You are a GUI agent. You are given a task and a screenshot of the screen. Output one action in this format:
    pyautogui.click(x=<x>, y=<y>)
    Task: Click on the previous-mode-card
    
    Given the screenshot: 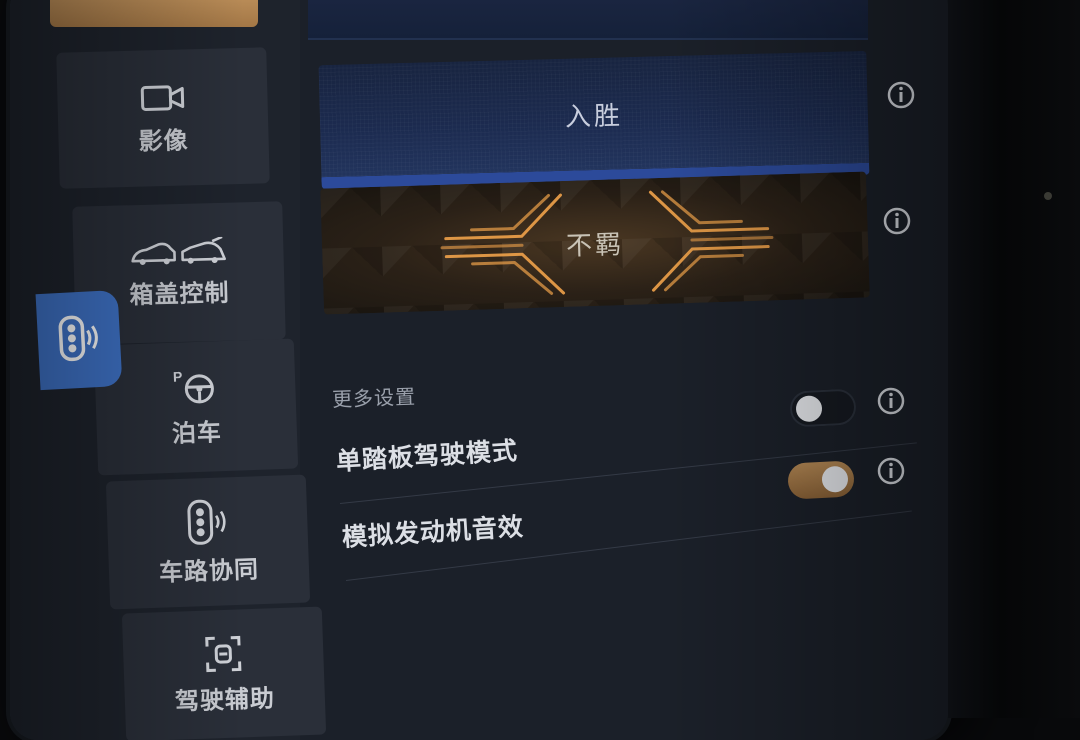 What is the action you would take?
    pyautogui.click(x=588, y=20)
    